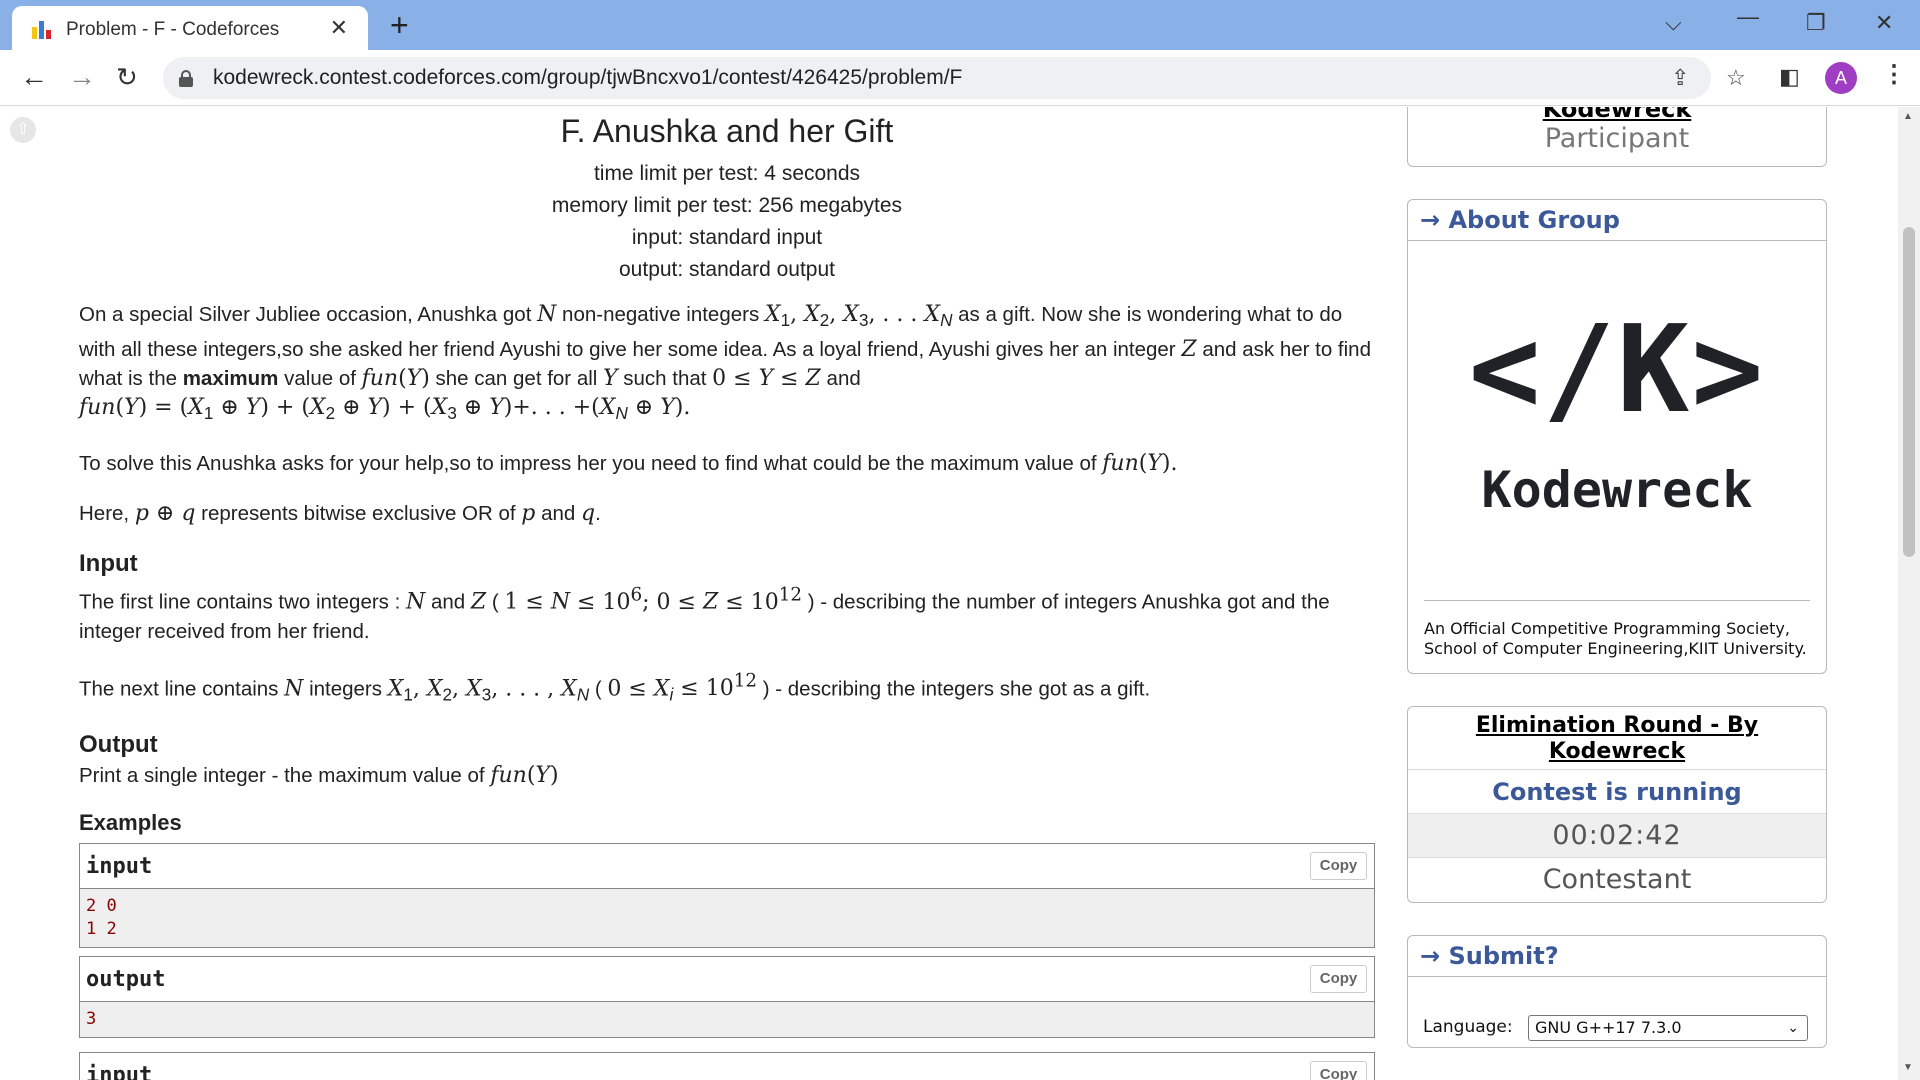  Describe the element at coordinates (43, 30) in the screenshot. I see `codeforces-favicon-icon` at that location.